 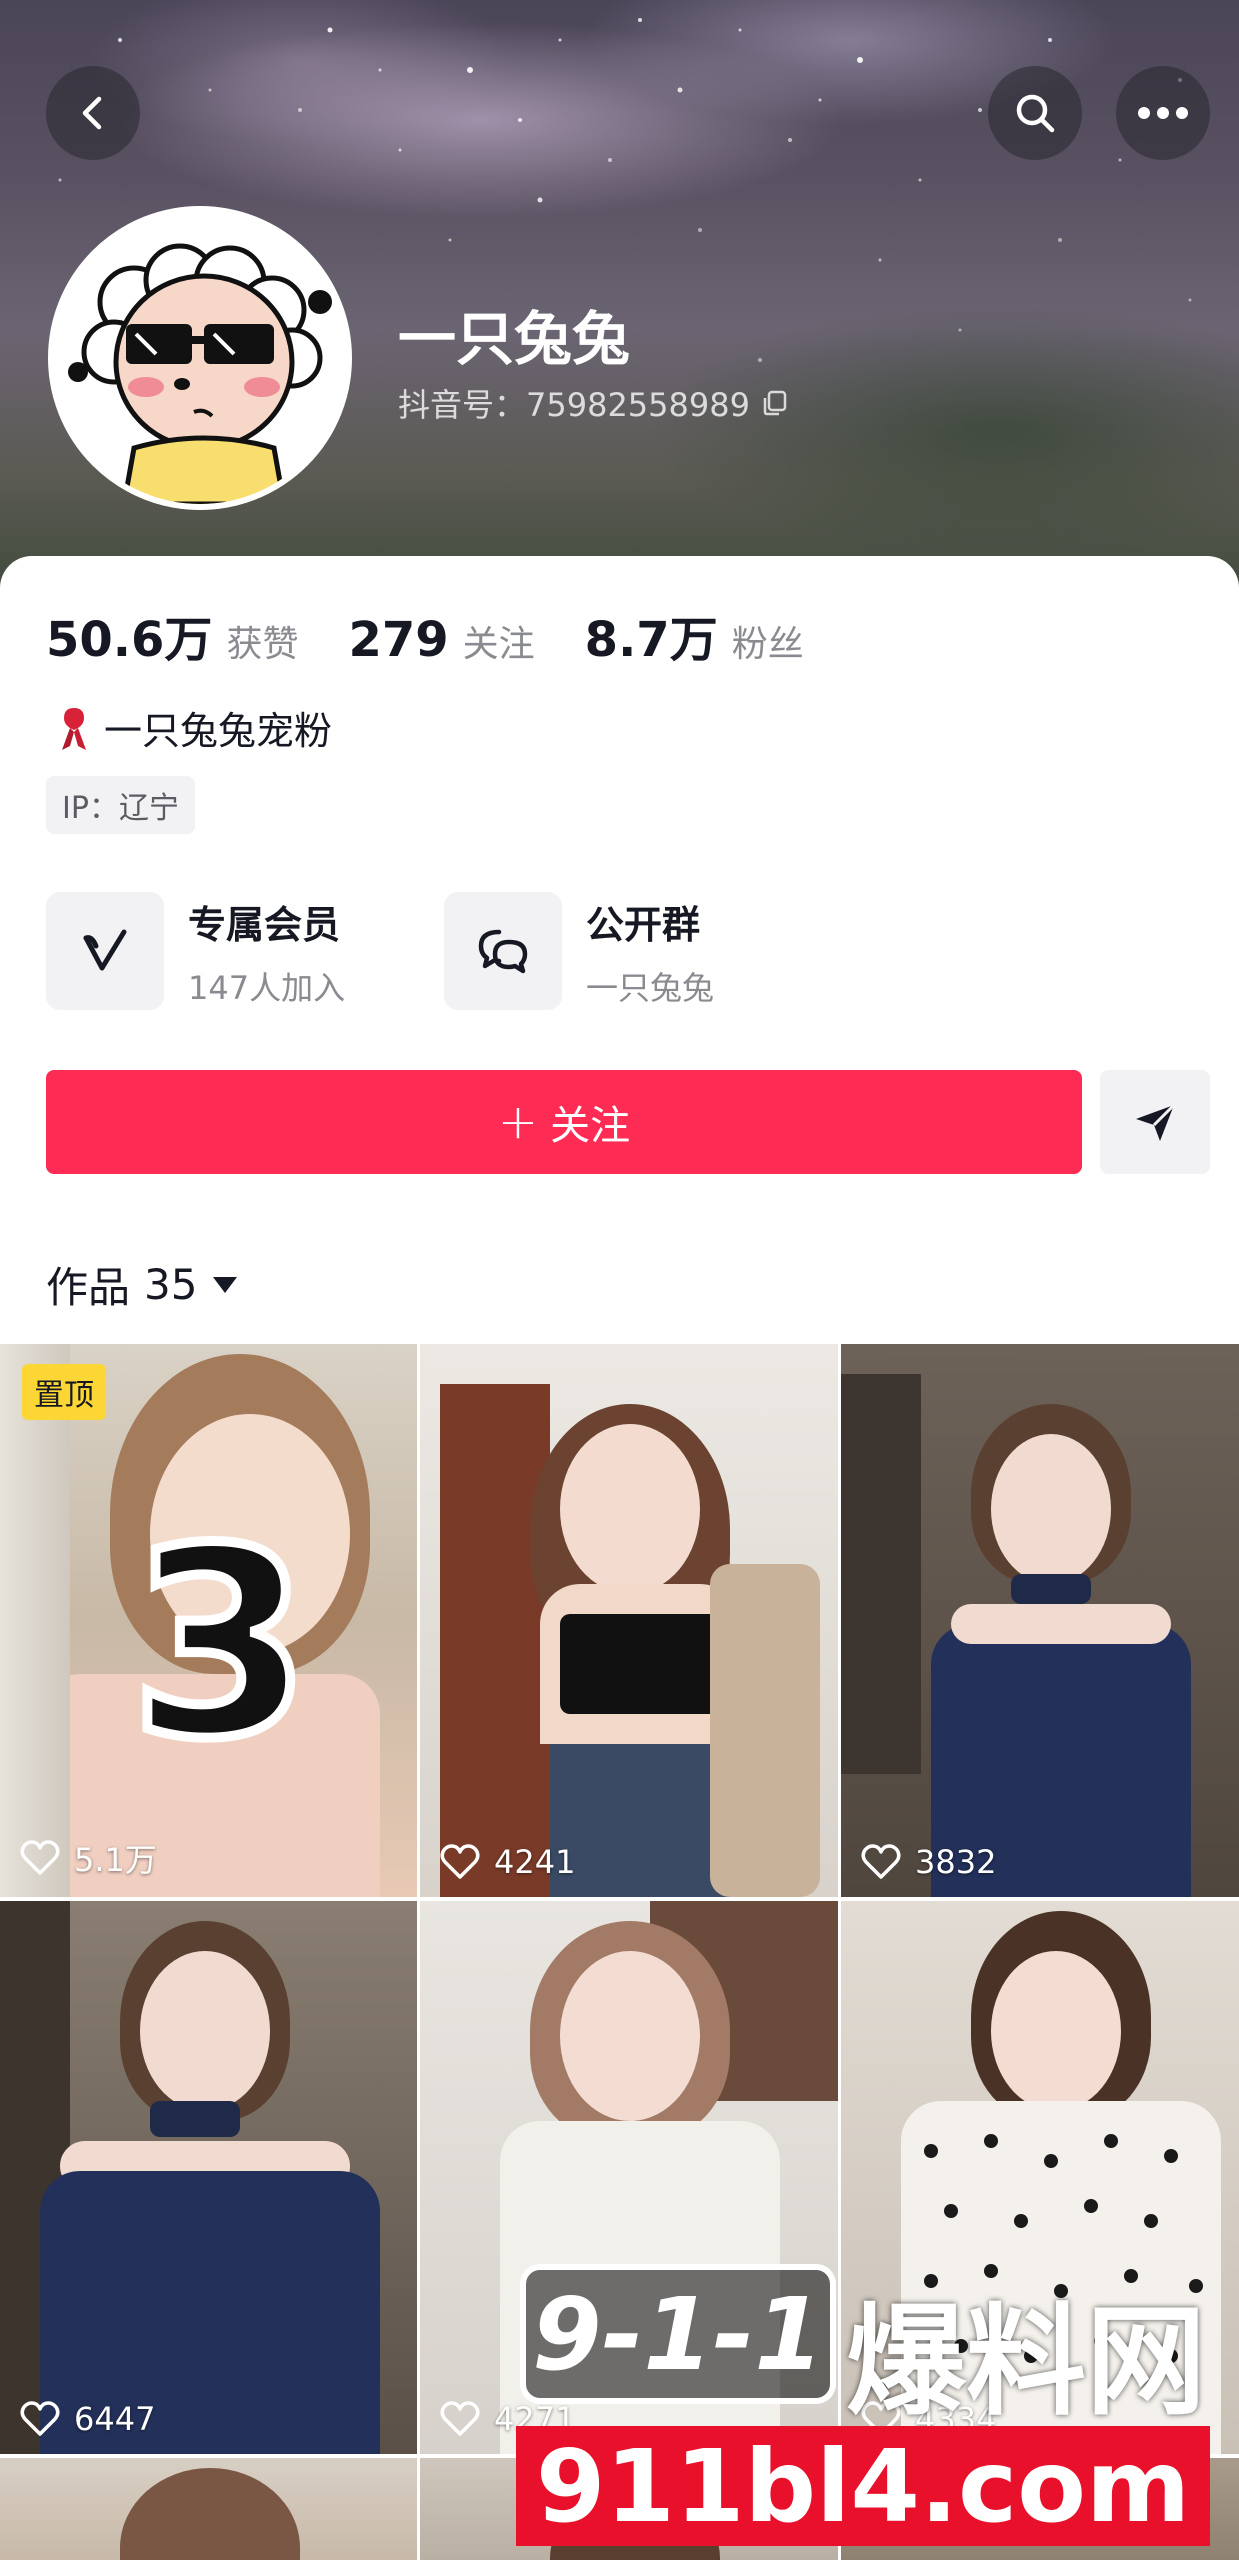 I want to click on send-arrow-icon, so click(x=1156, y=1122).